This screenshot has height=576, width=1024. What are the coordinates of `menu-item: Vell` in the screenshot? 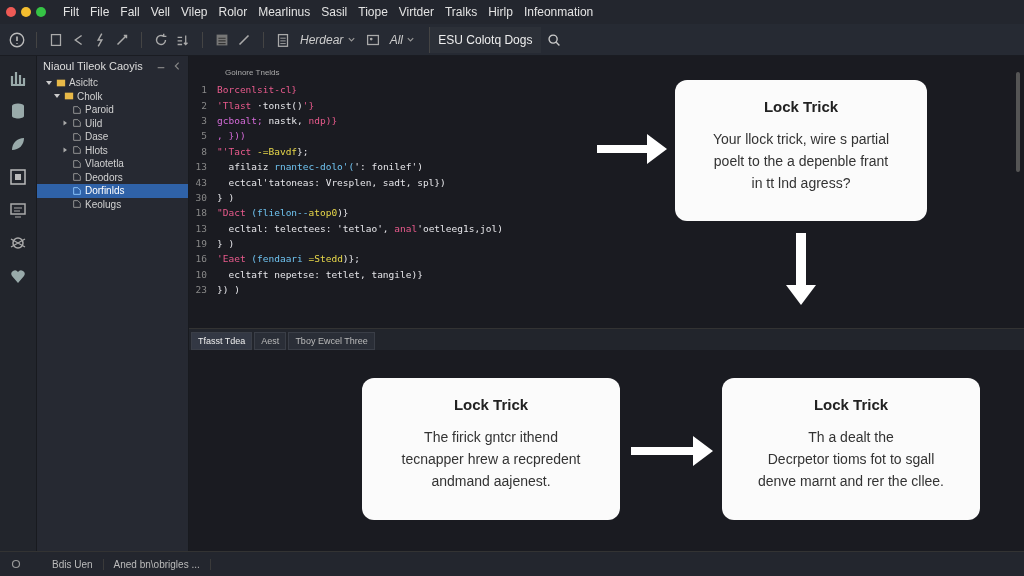 It's located at (160, 12).